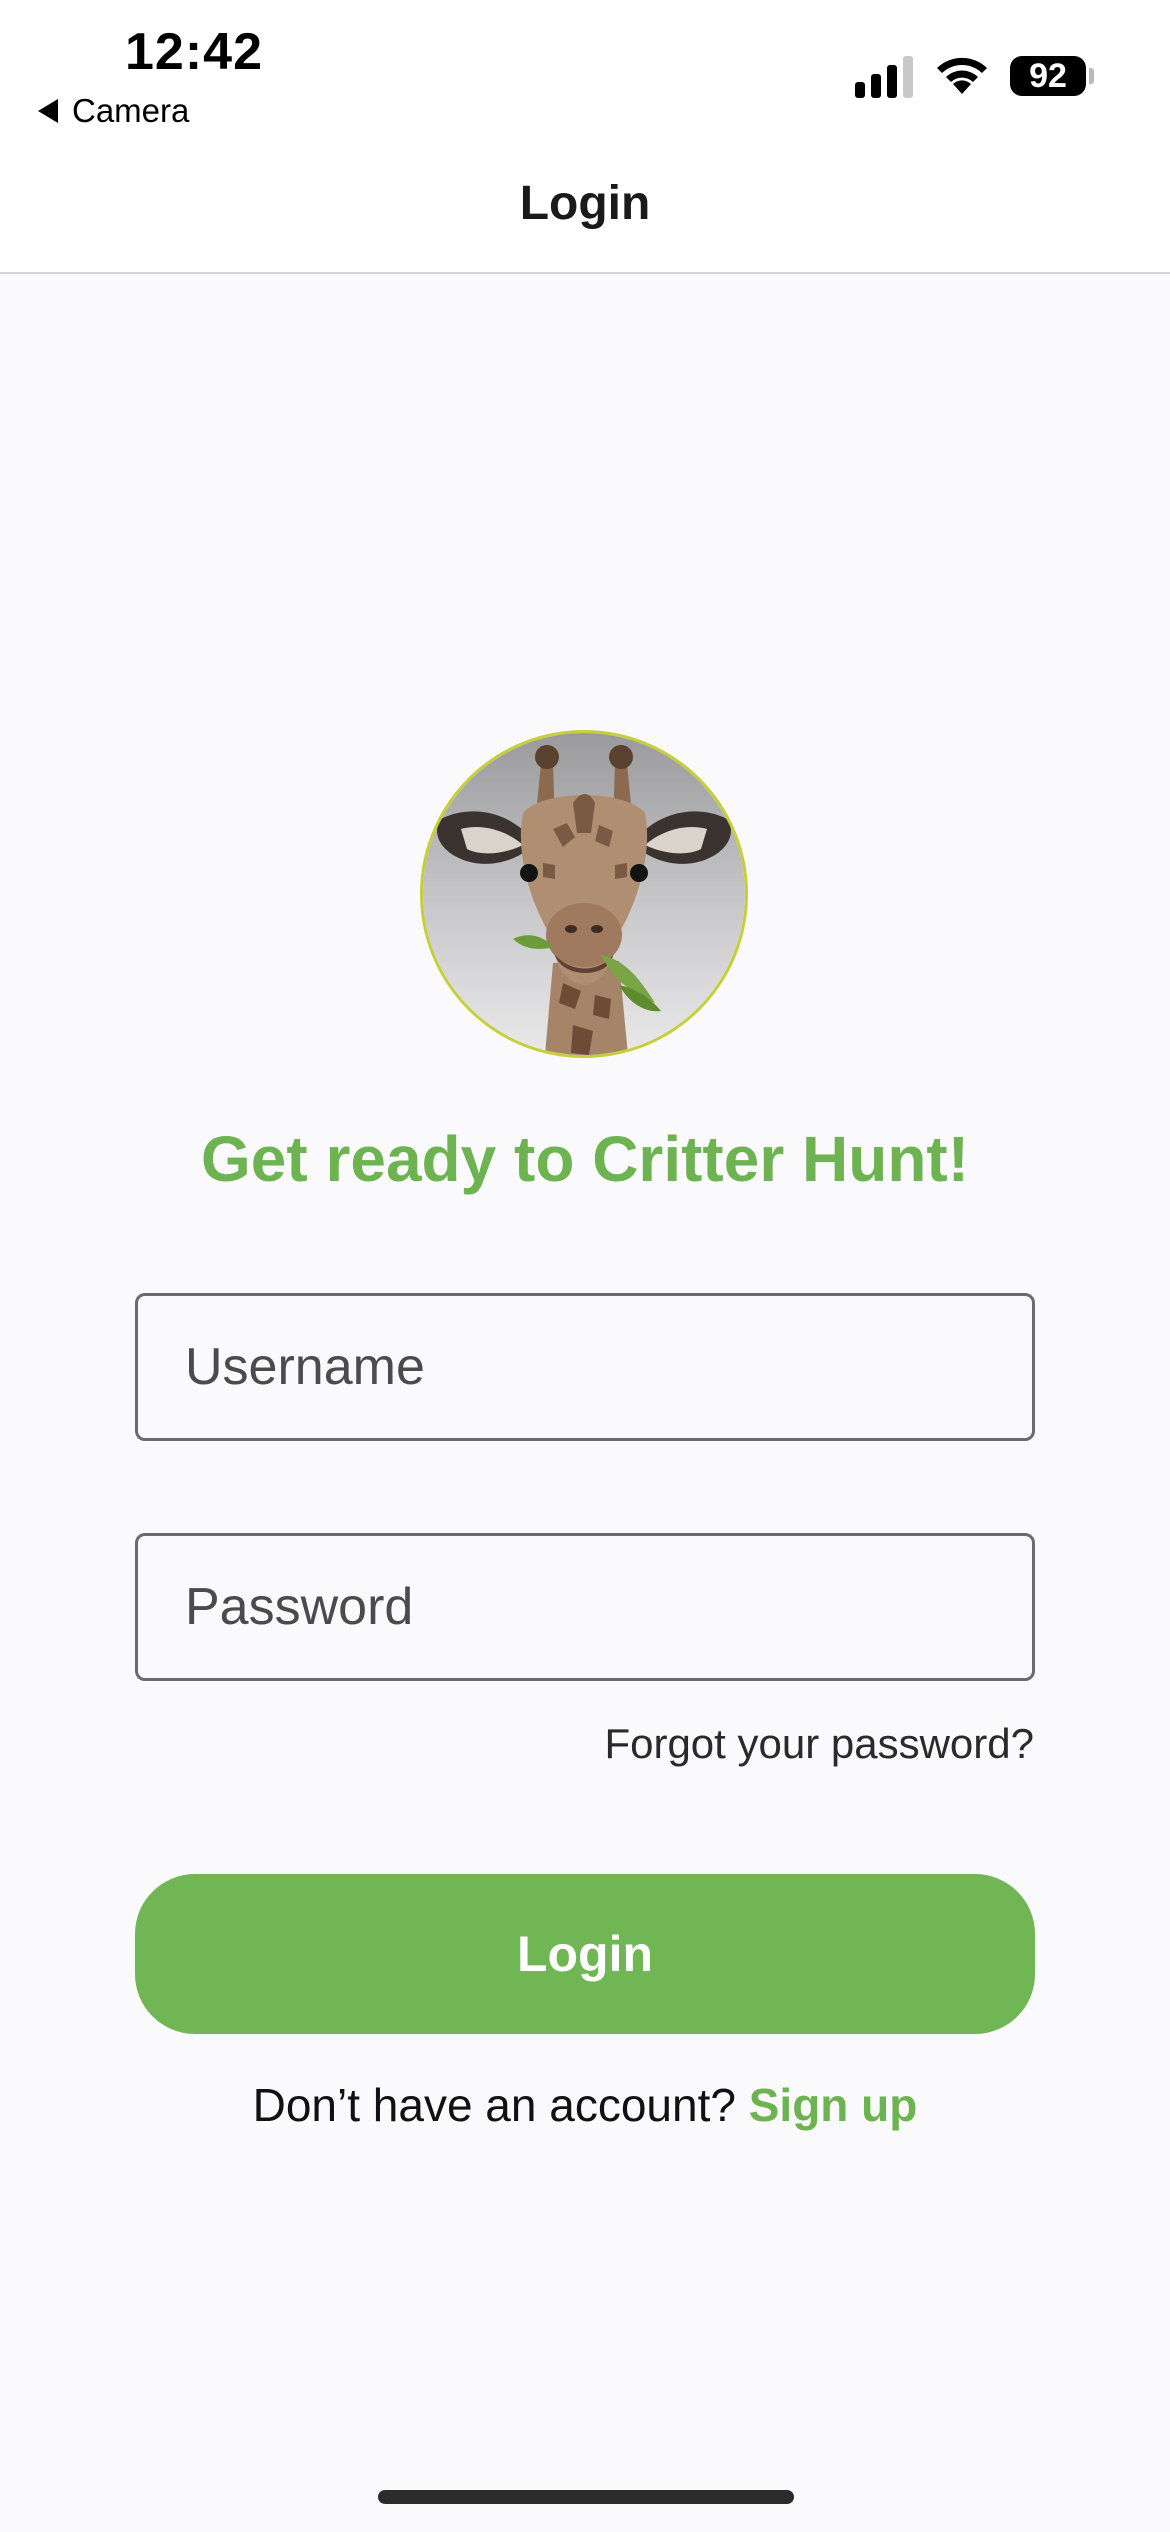  I want to click on back-caret-icon, so click(48, 111).